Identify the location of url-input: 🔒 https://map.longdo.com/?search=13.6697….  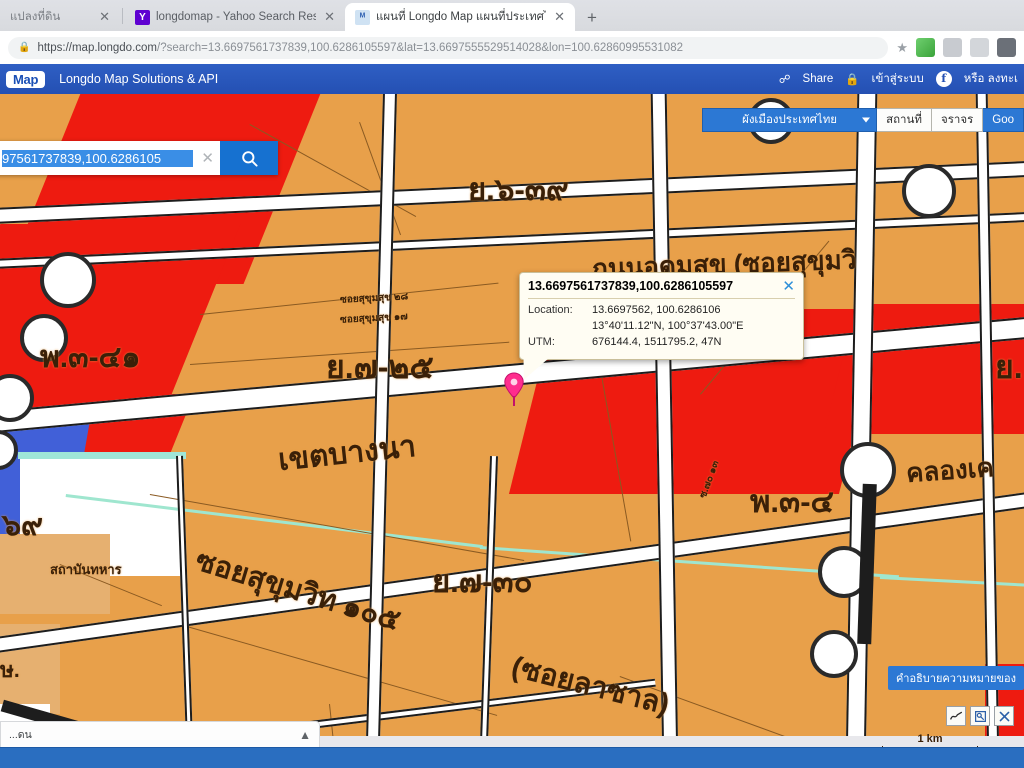
(448, 47).